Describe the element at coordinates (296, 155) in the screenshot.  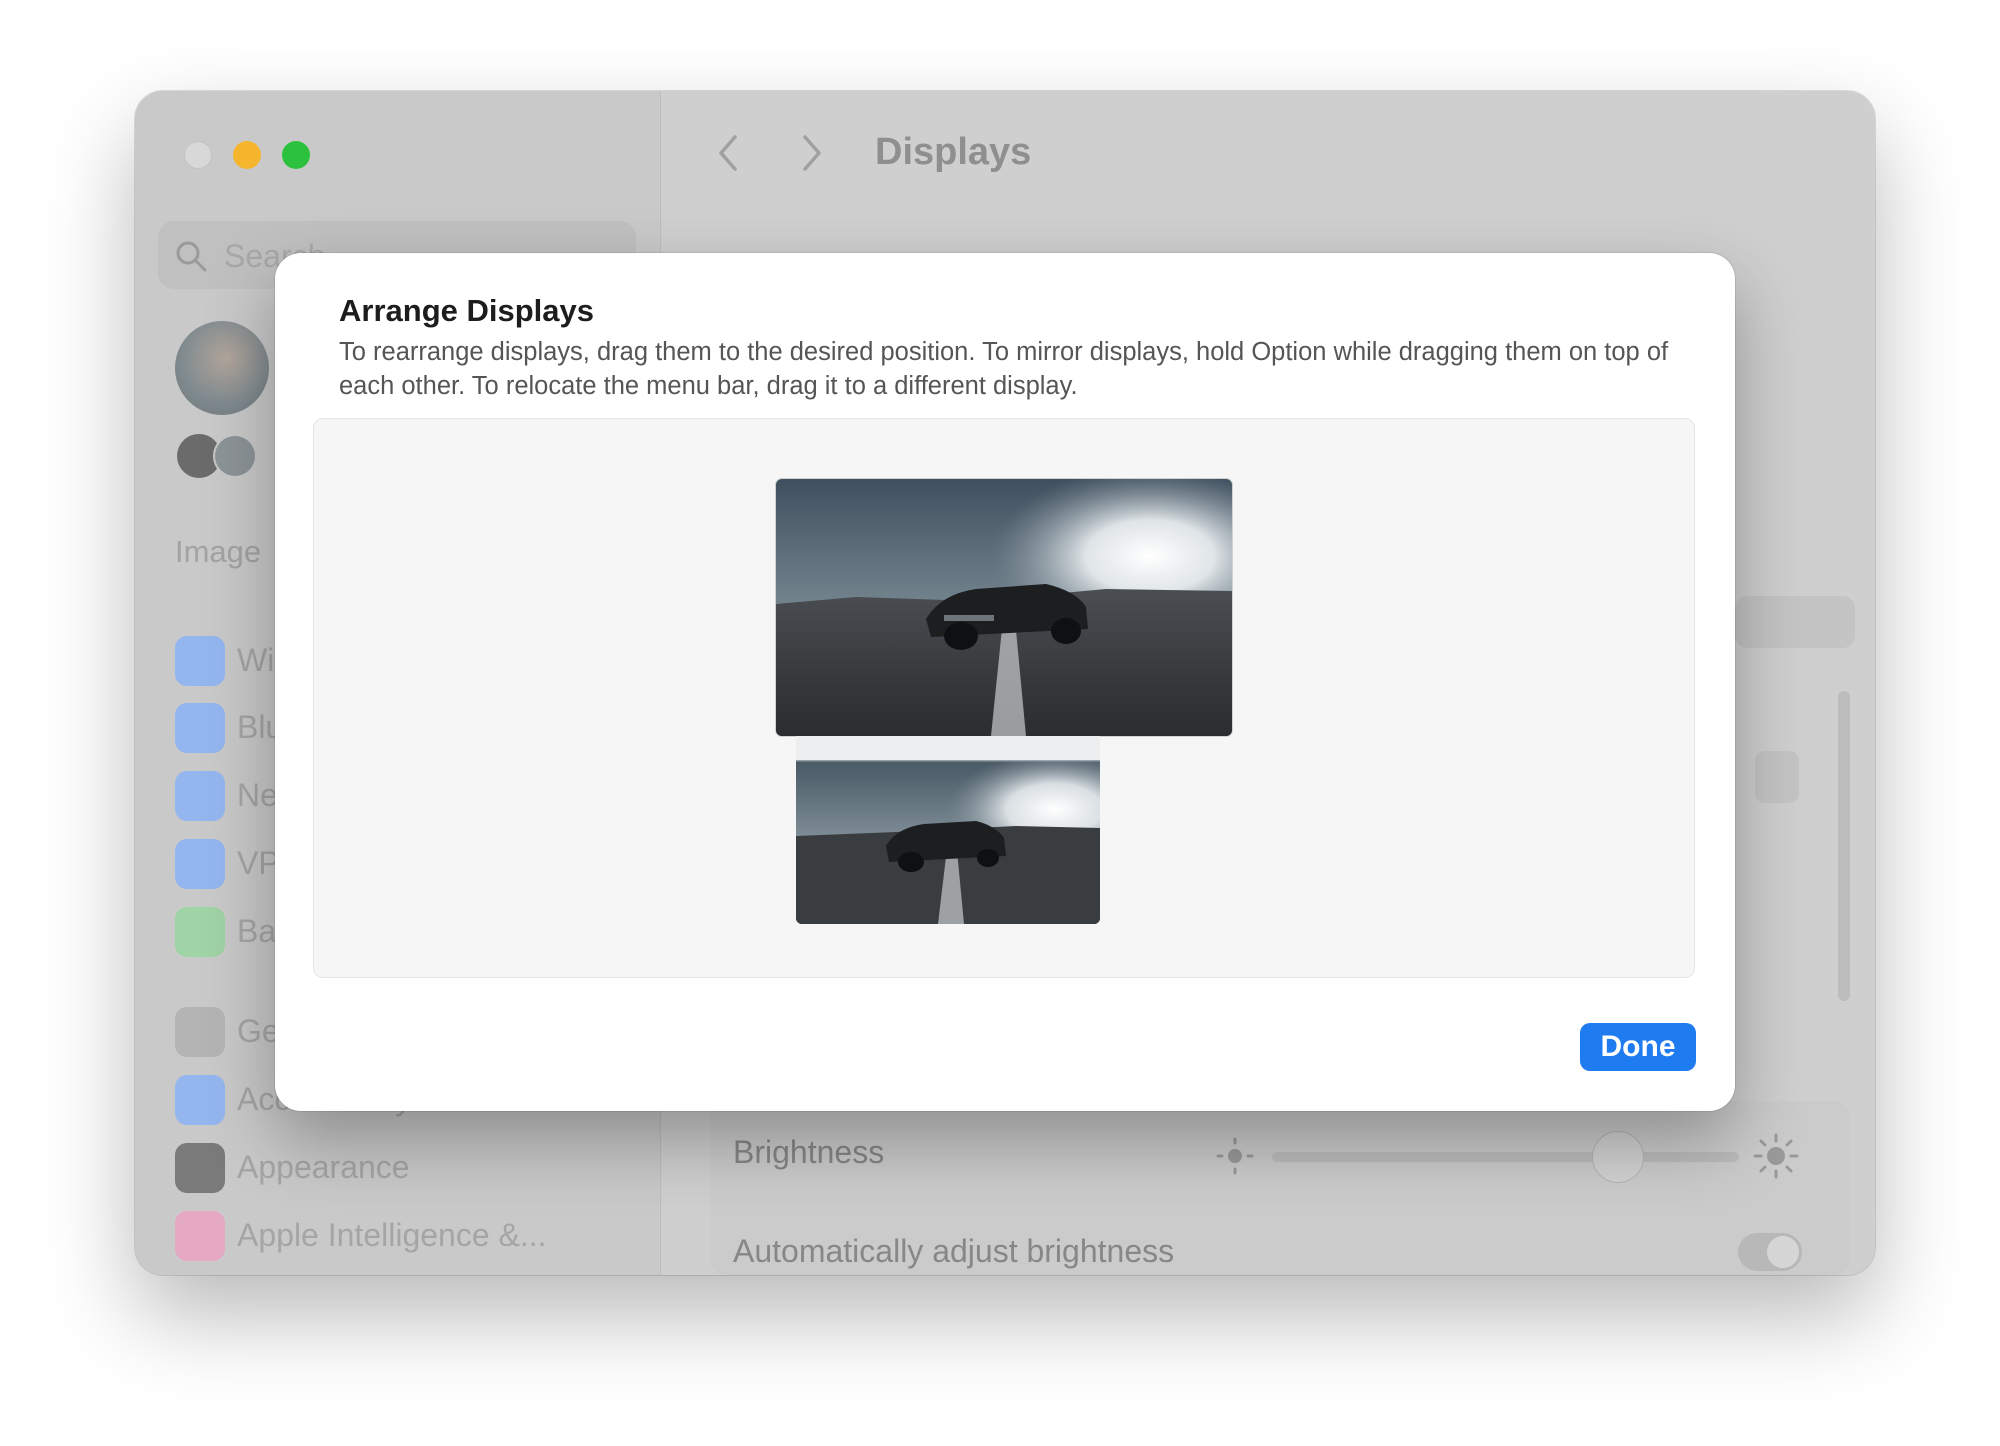
I see `zoom-button` at that location.